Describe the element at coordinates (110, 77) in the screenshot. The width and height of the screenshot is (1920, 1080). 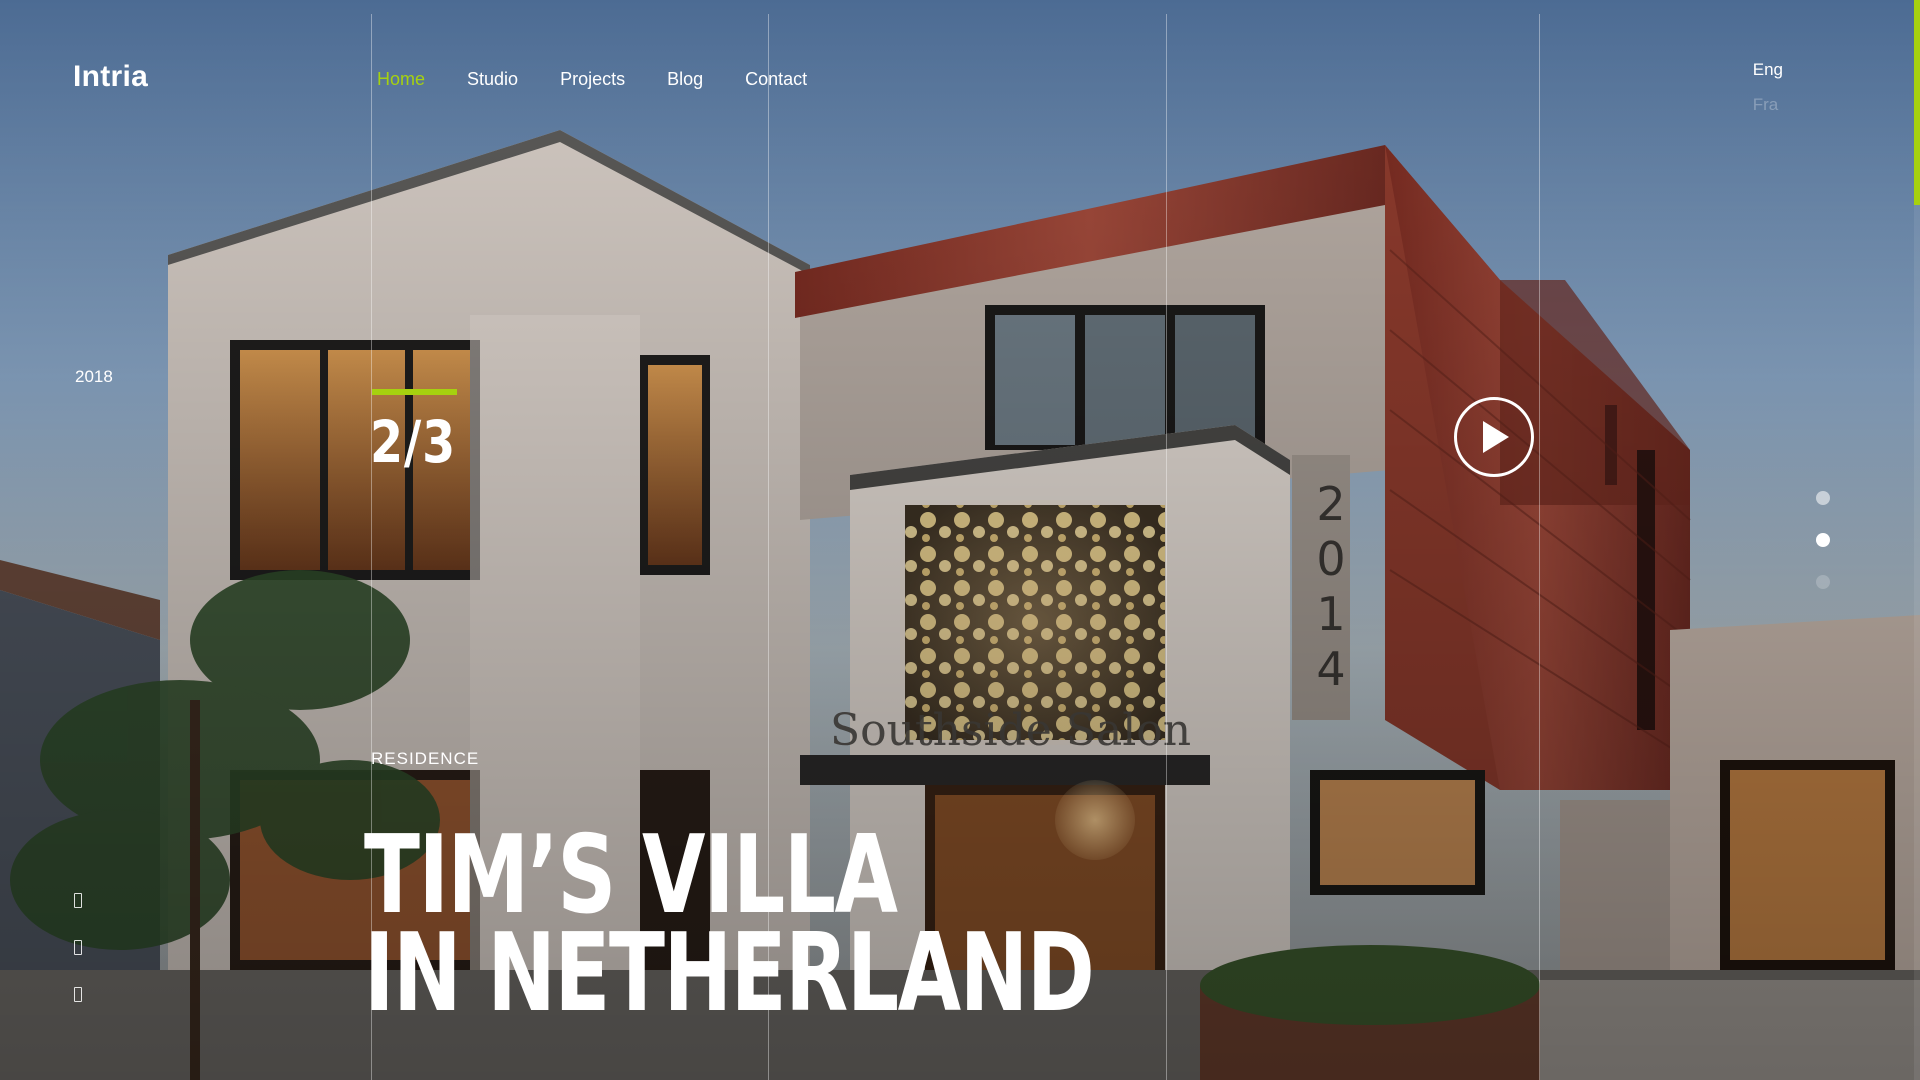
I see `logo: Intria` at that location.